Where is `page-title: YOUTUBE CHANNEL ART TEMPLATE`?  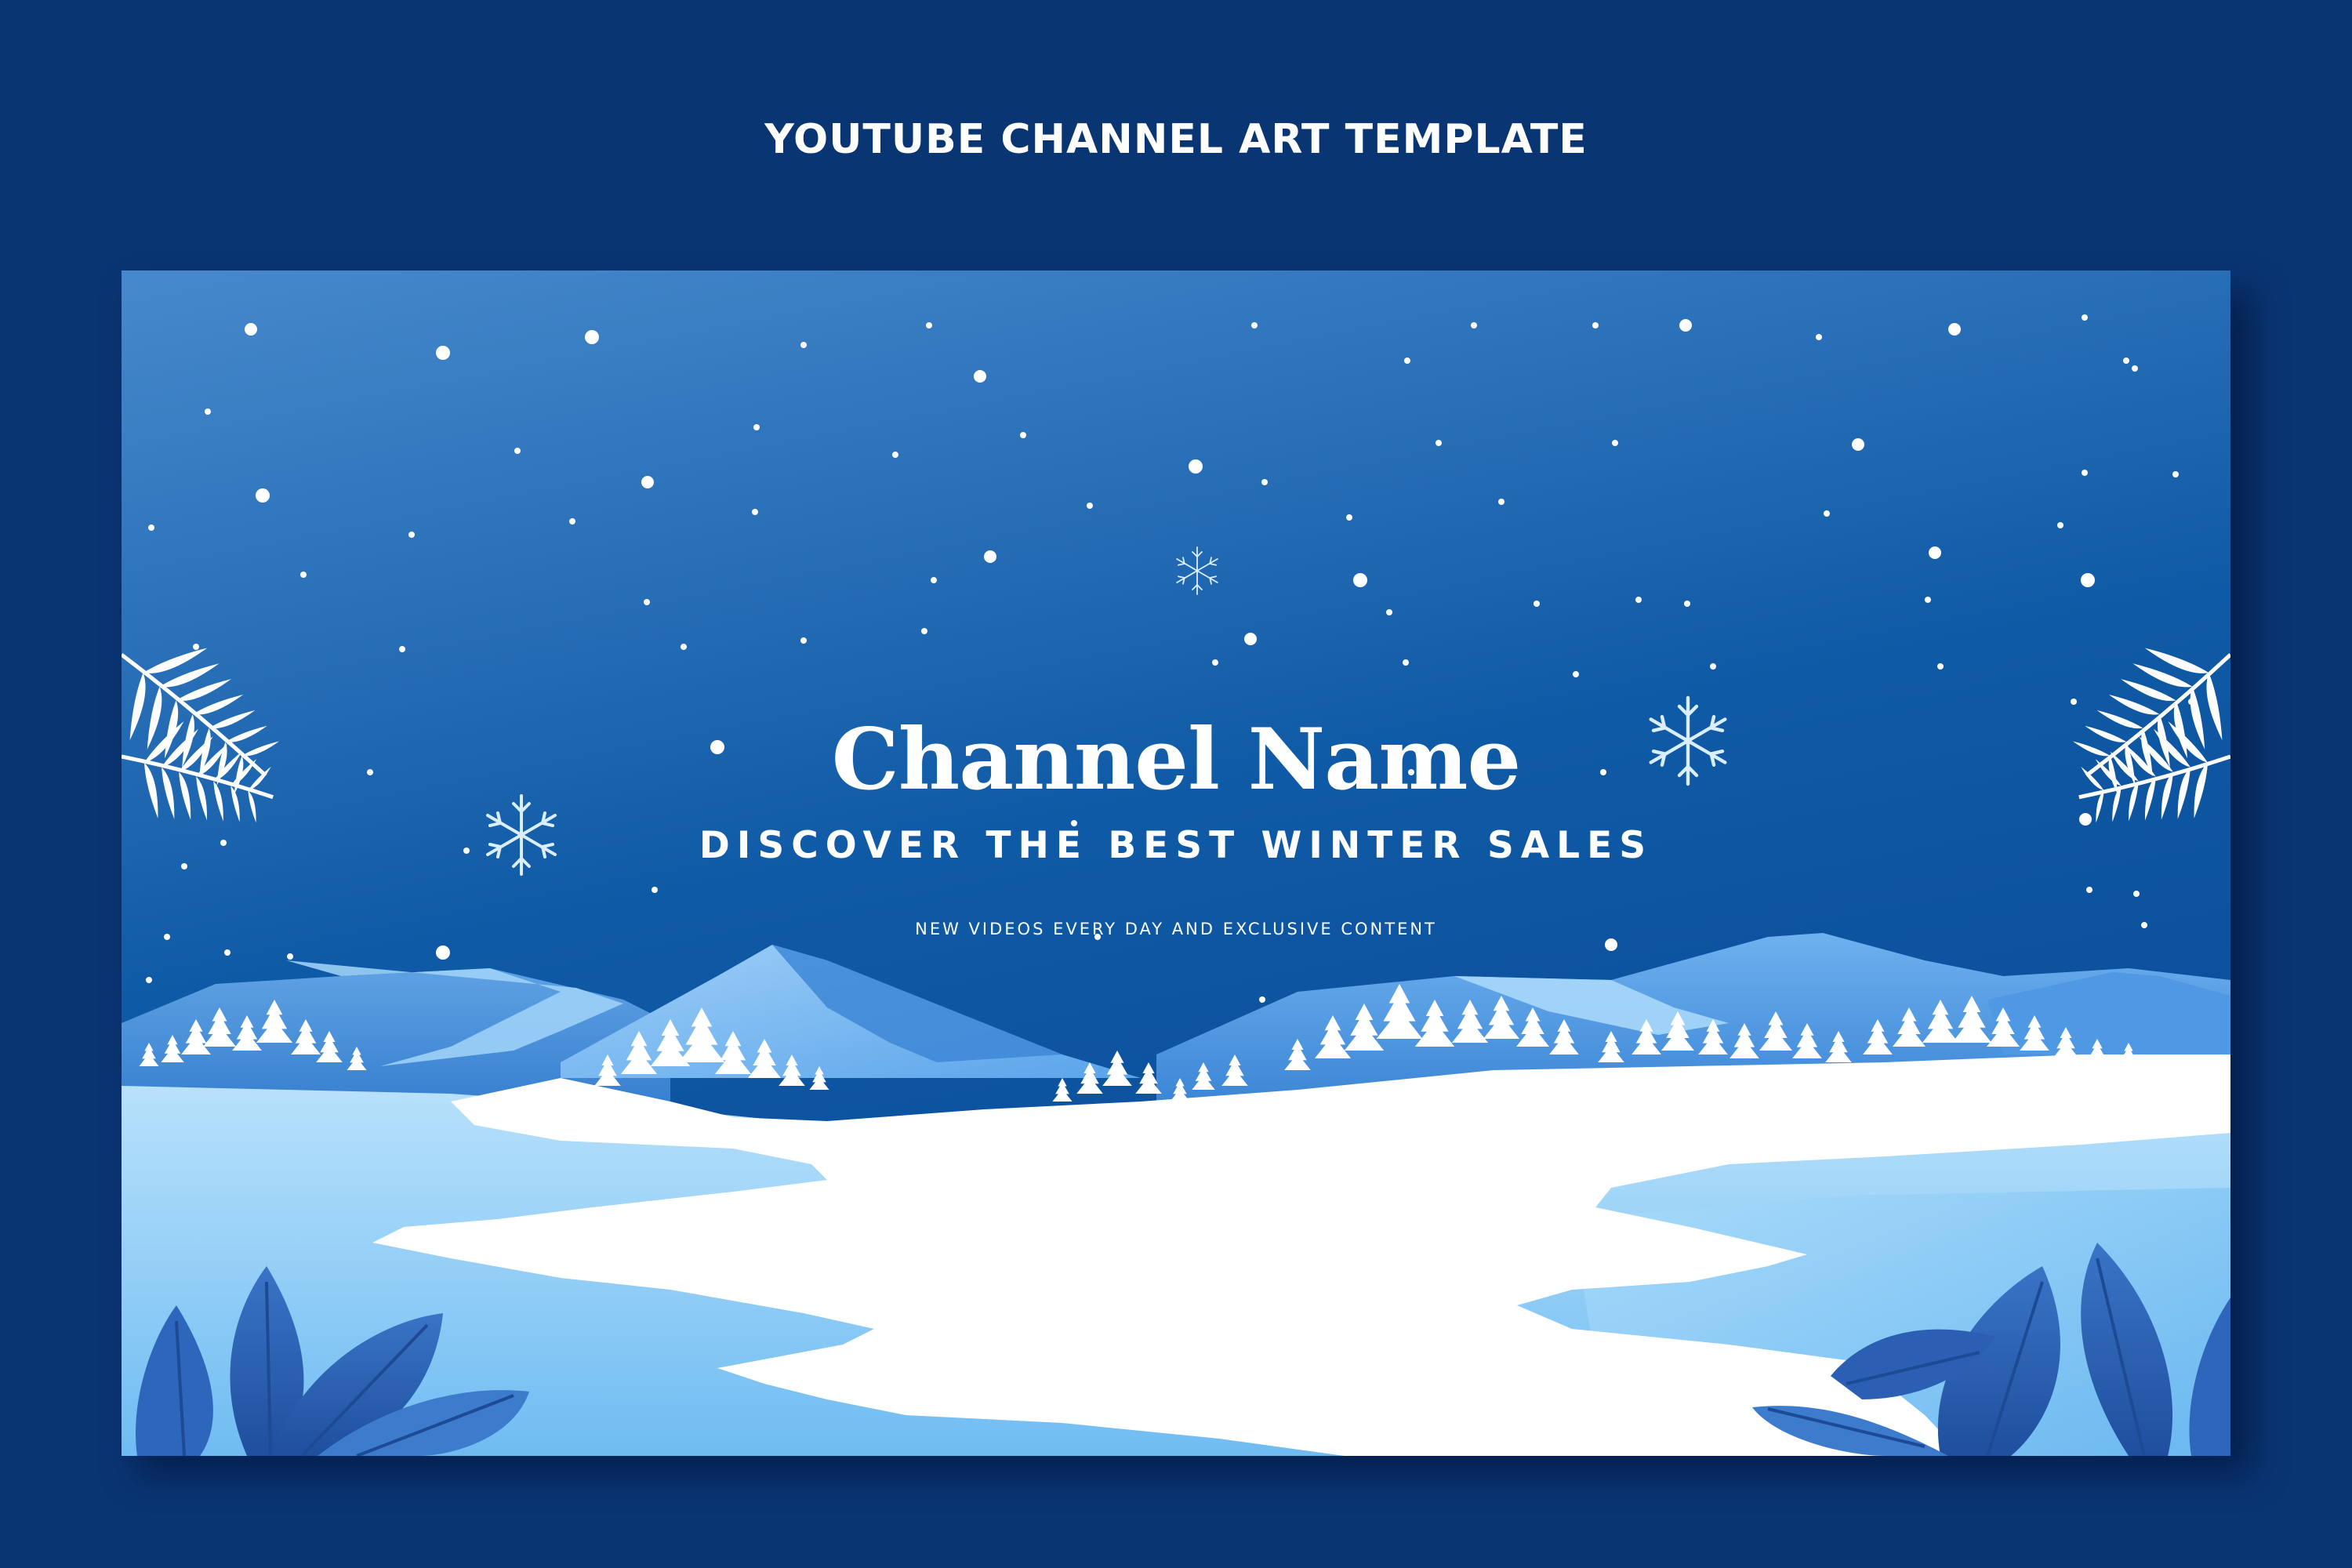
page-title: YOUTUBE CHANNEL ART TEMPLATE is located at coordinates (1176, 139).